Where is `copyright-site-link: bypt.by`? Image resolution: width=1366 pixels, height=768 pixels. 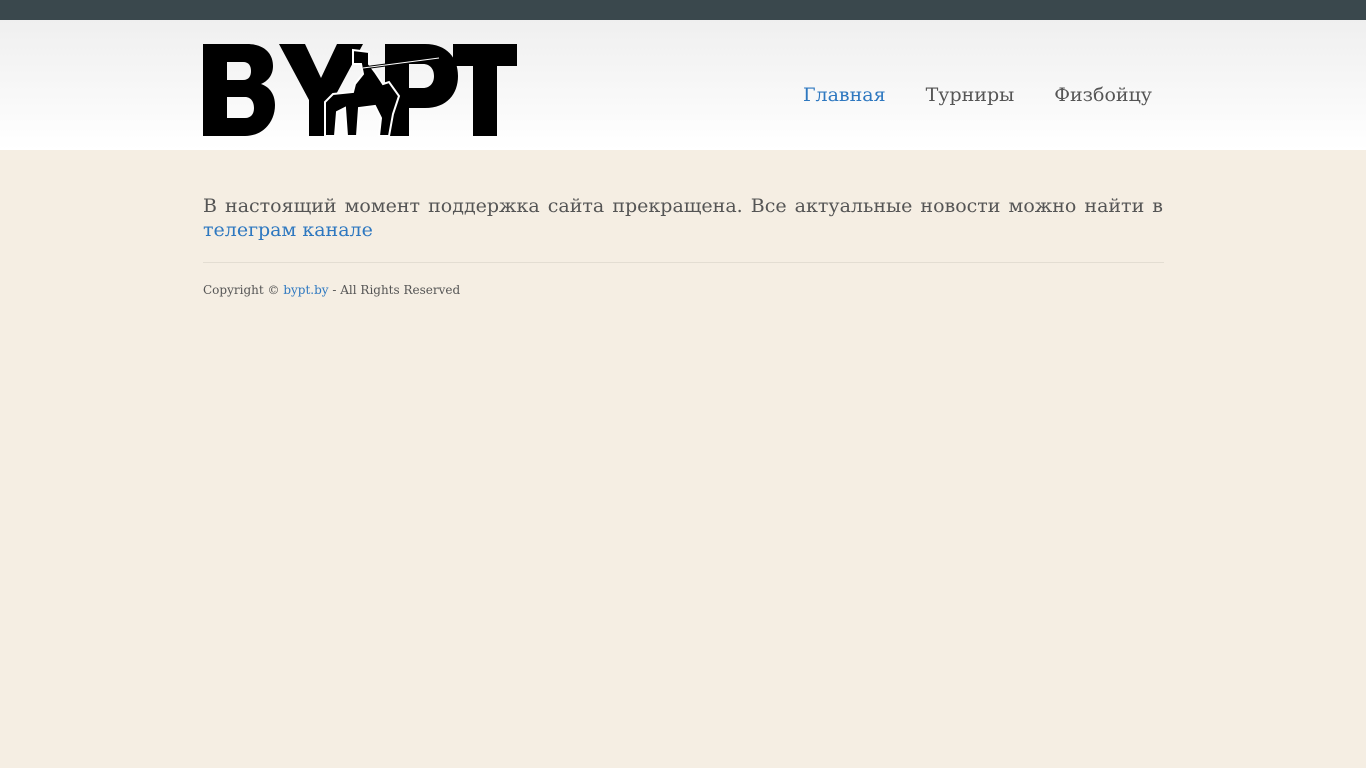 copyright-site-link: bypt.by is located at coordinates (305, 290).